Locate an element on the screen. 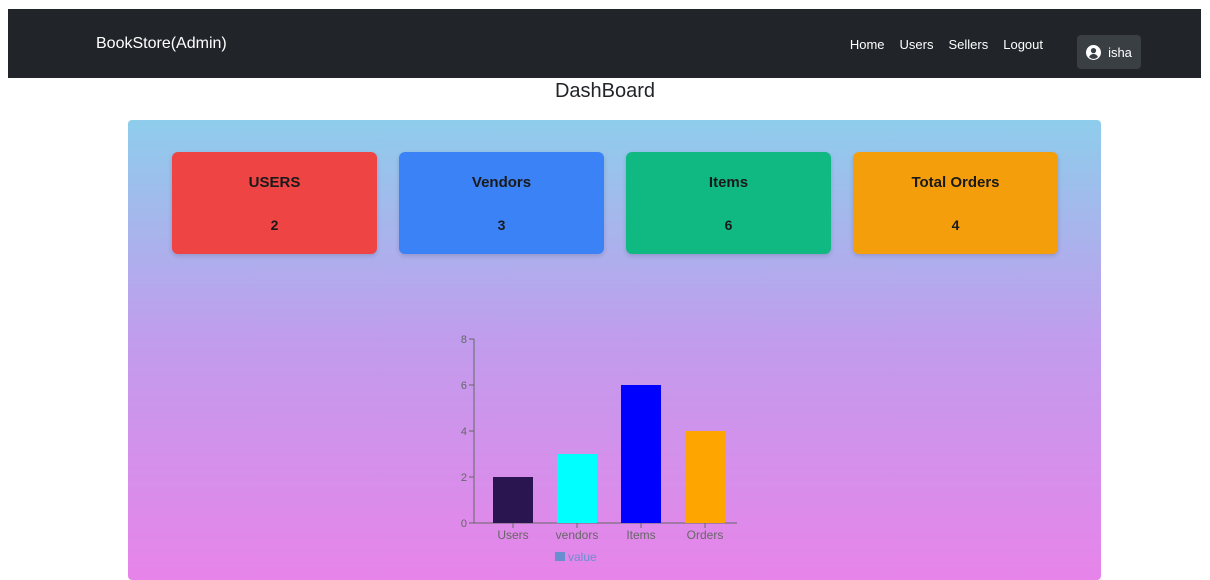  y-tick-label: 0 is located at coordinates (464, 524).